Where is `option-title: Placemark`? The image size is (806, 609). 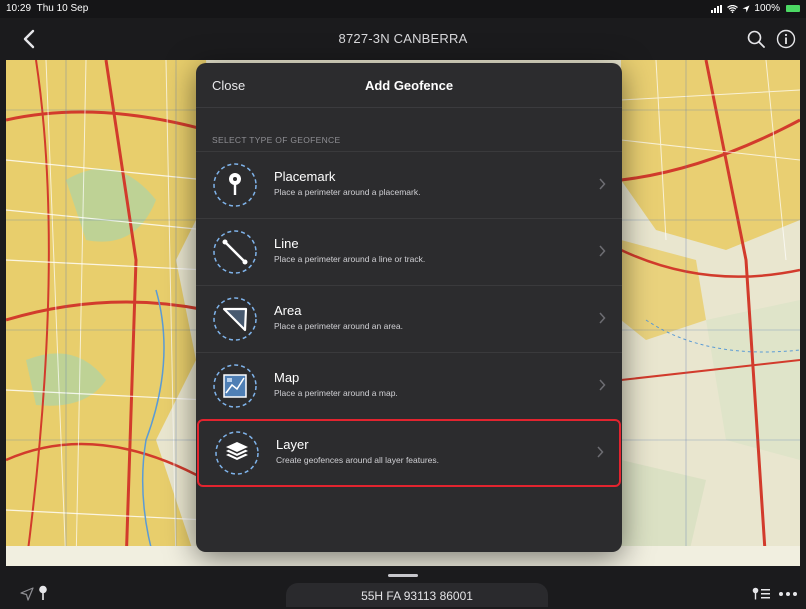
option-title: Placemark is located at coordinates (305, 176).